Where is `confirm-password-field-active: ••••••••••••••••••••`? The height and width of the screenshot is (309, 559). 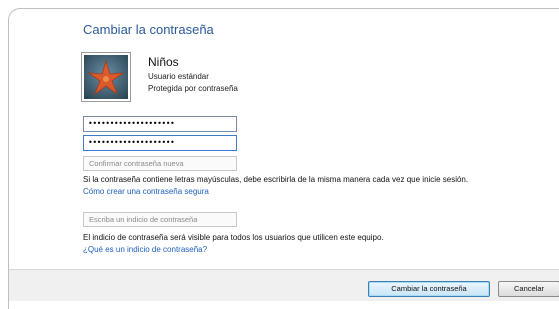
confirm-password-field-active: •••••••••••••••••••• is located at coordinates (160, 143).